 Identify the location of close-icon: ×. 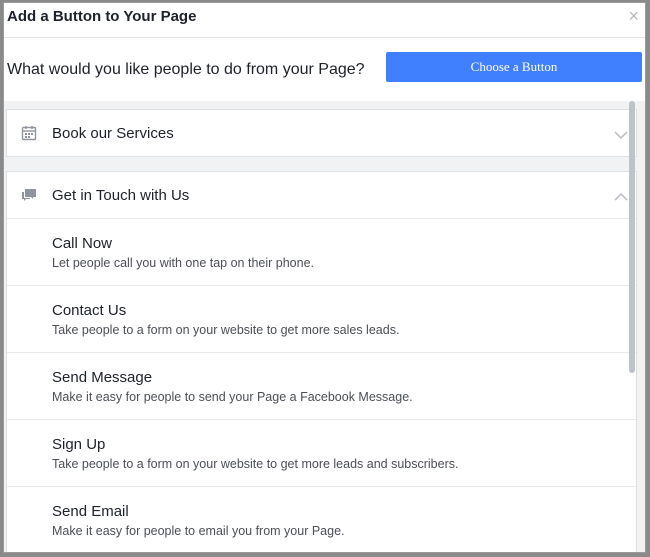
(633, 16).